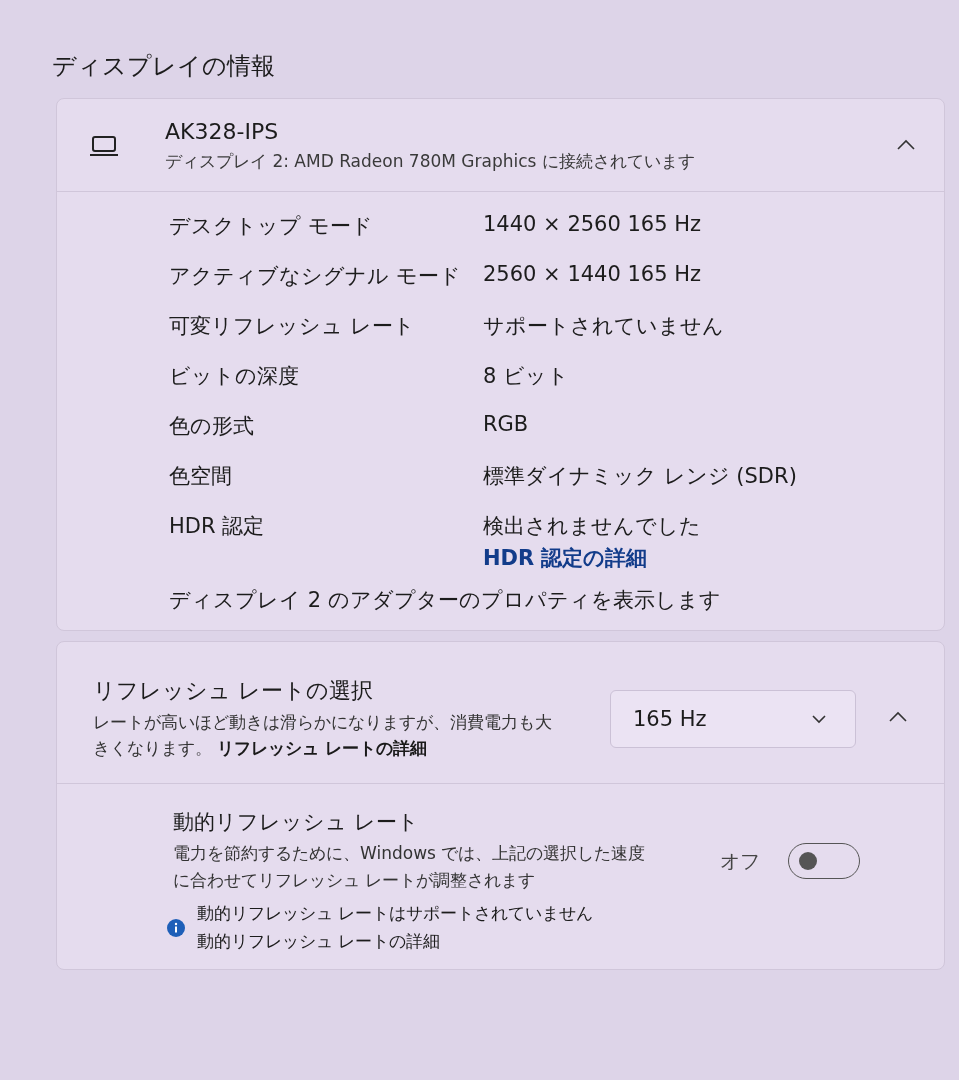  What do you see at coordinates (565, 558) in the screenshot?
I see `details-link: HDR 認定の詳細` at bounding box center [565, 558].